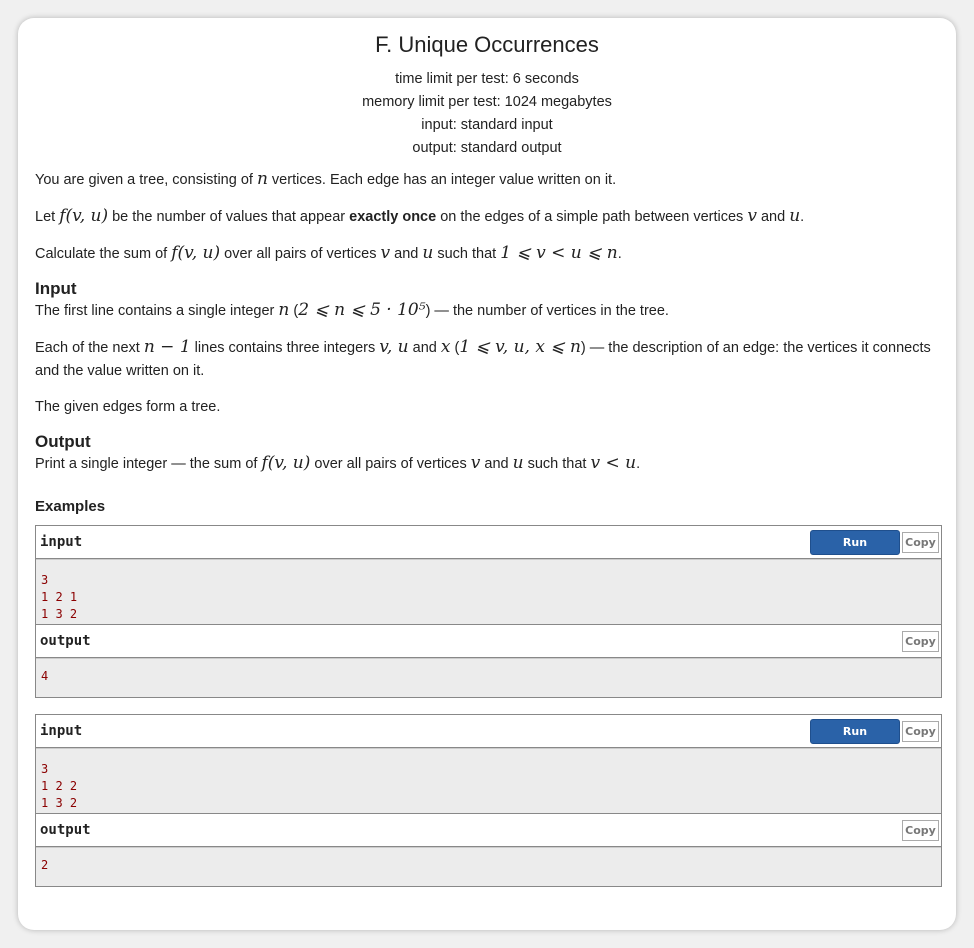  What do you see at coordinates (613, 463) in the screenshot?
I see `math-expression: v < u` at bounding box center [613, 463].